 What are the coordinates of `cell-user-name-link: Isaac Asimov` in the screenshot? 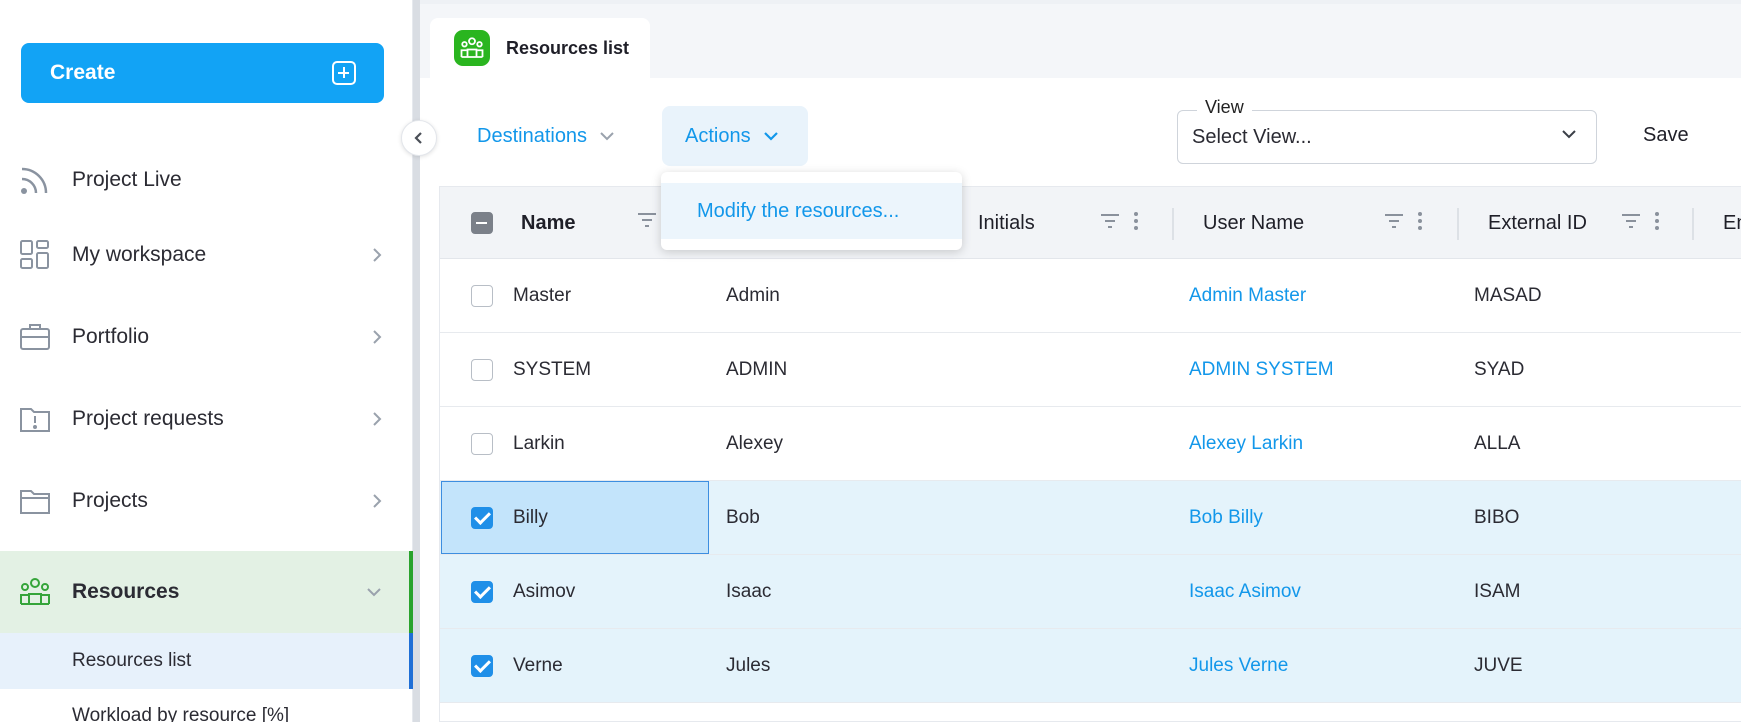 It's located at (1245, 591).